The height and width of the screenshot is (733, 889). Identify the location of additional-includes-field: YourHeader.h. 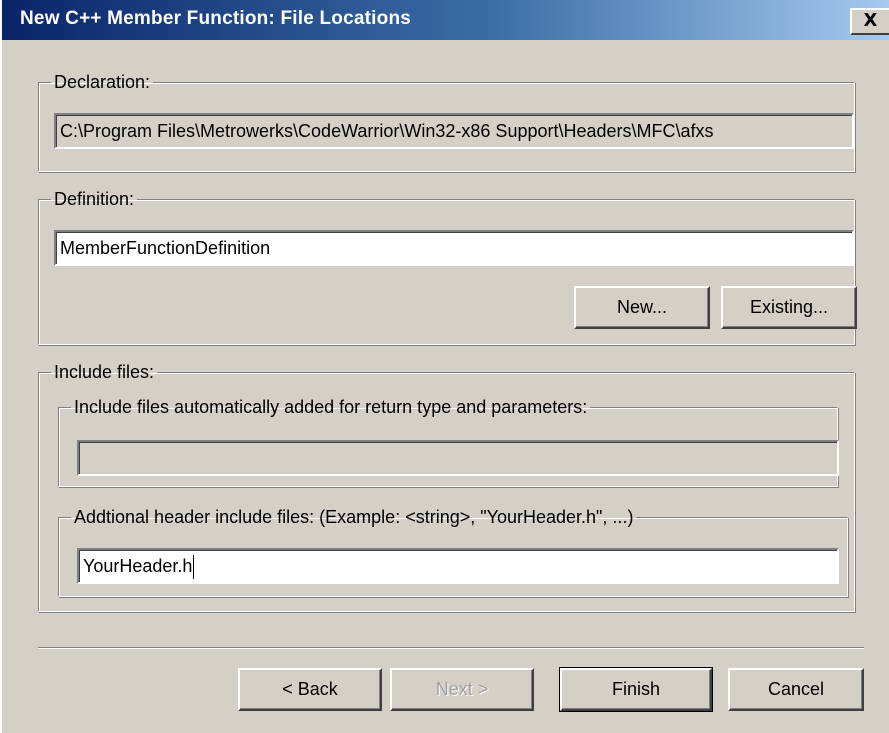
(458, 566).